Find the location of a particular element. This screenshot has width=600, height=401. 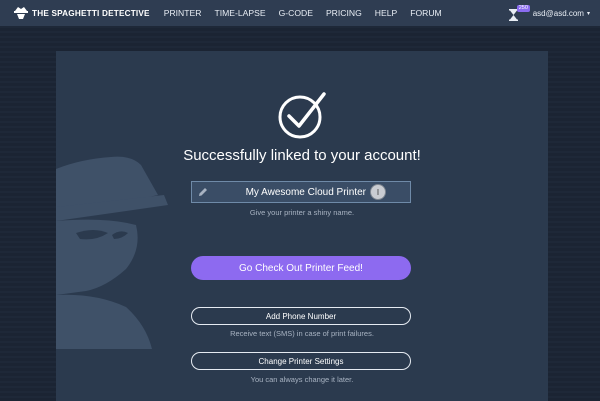

brand: THE SPAGHETTI DETECTIVE is located at coordinates (82, 13).